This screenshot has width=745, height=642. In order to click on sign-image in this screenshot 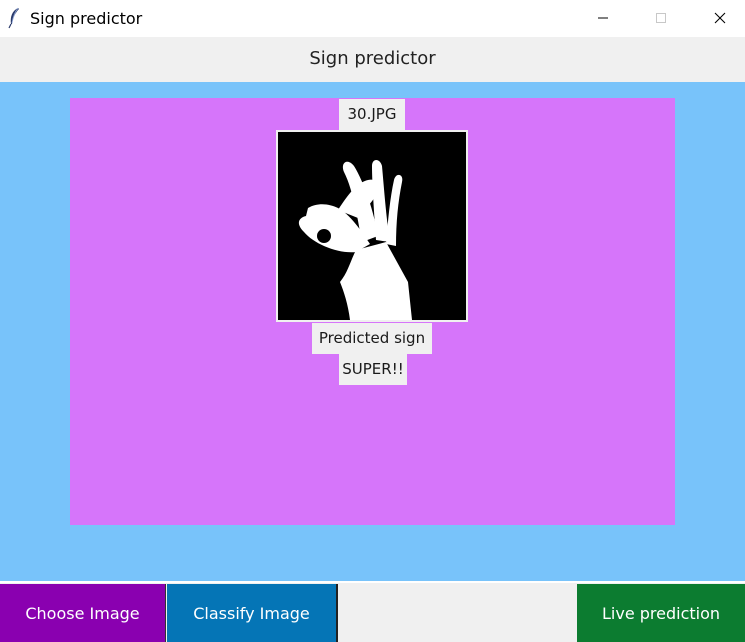, I will do `click(372, 226)`.